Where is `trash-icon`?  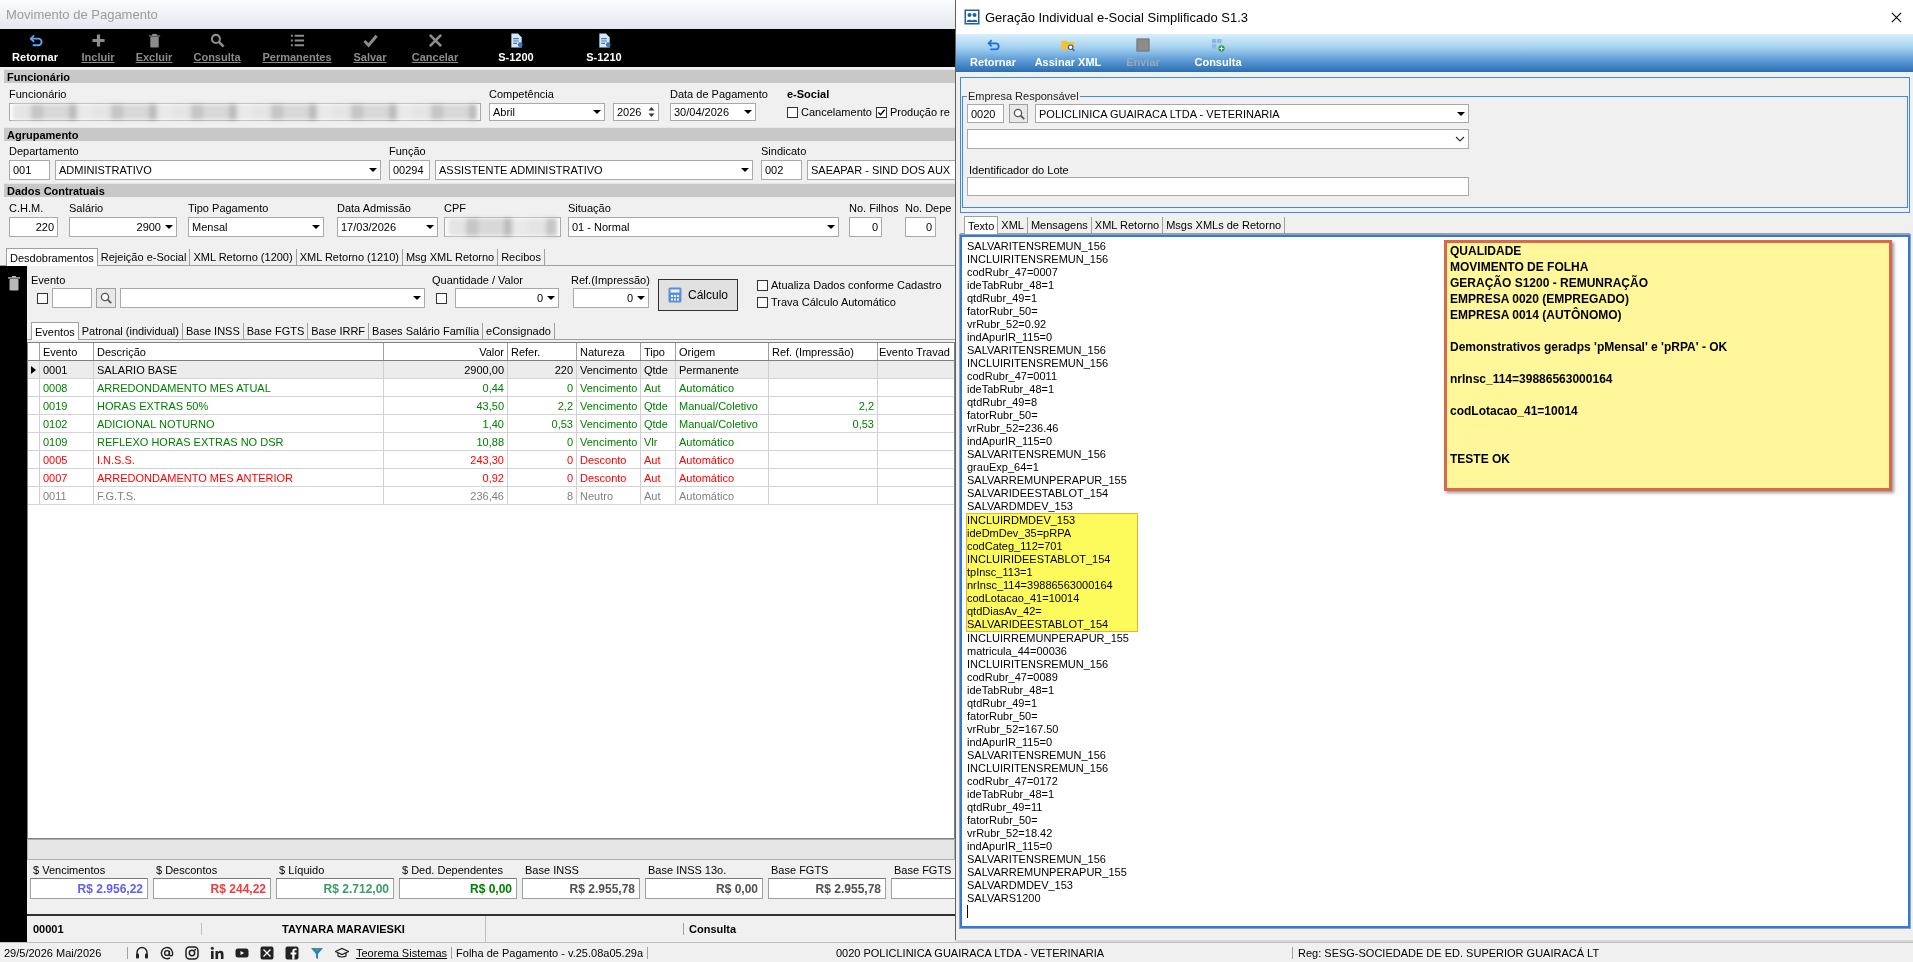 trash-icon is located at coordinates (154, 40).